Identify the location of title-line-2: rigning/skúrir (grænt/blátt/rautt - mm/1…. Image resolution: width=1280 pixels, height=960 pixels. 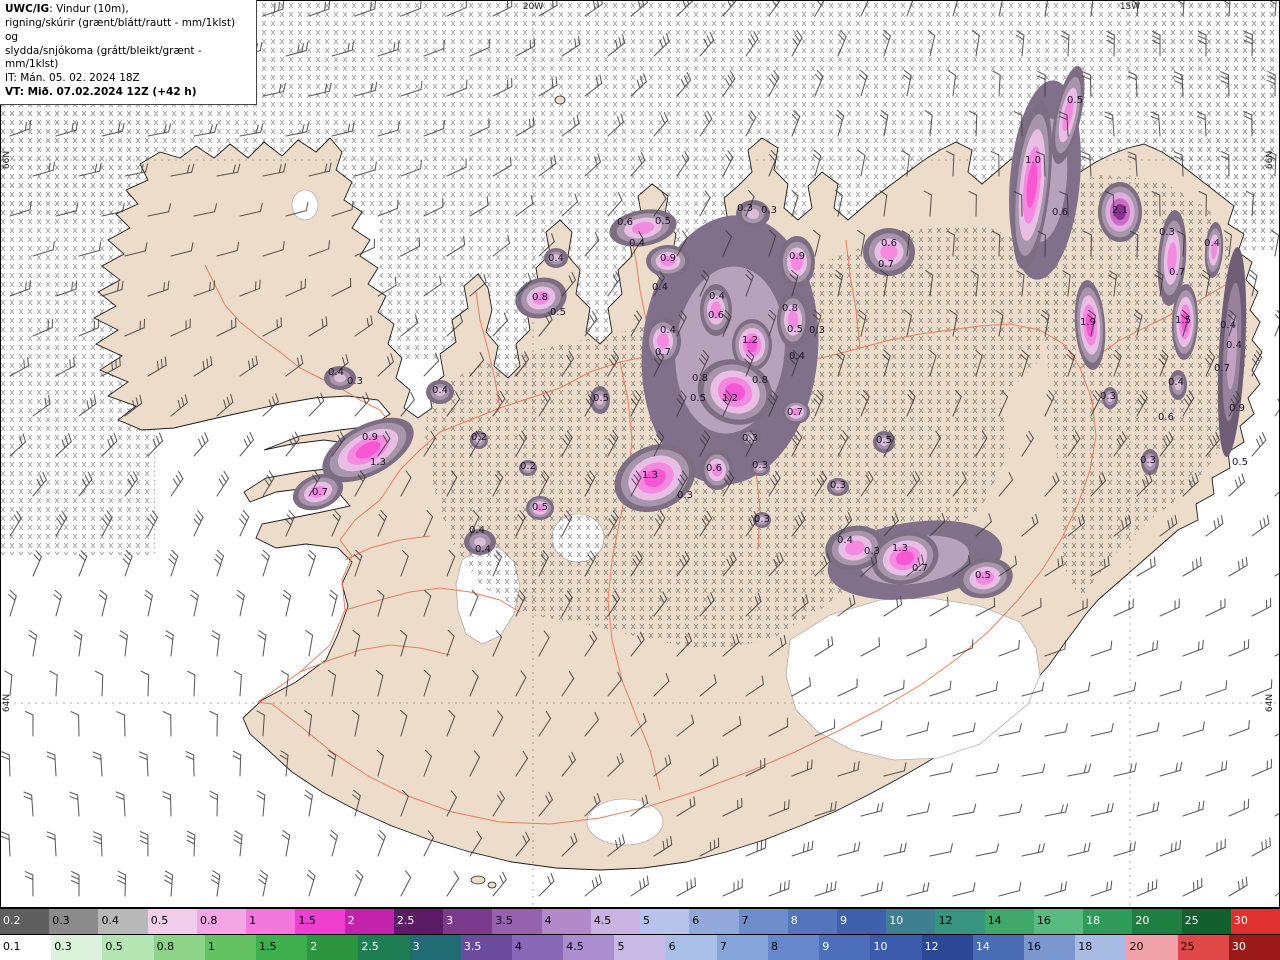
(120, 29).